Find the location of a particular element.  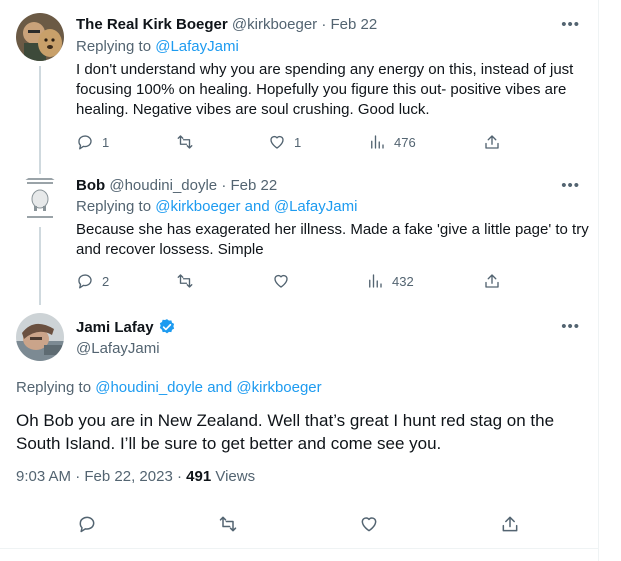

views-button: 476 is located at coordinates (392, 142).